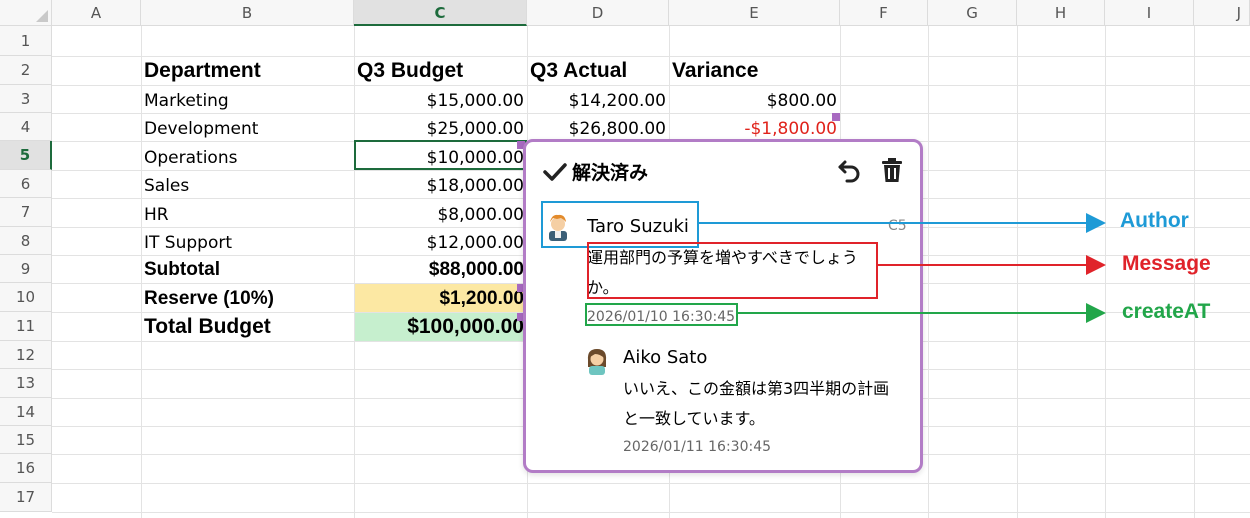 Image resolution: width=1250 pixels, height=518 pixels. What do you see at coordinates (247, 127) in the screenshot?
I see `cell-department: Development` at bounding box center [247, 127].